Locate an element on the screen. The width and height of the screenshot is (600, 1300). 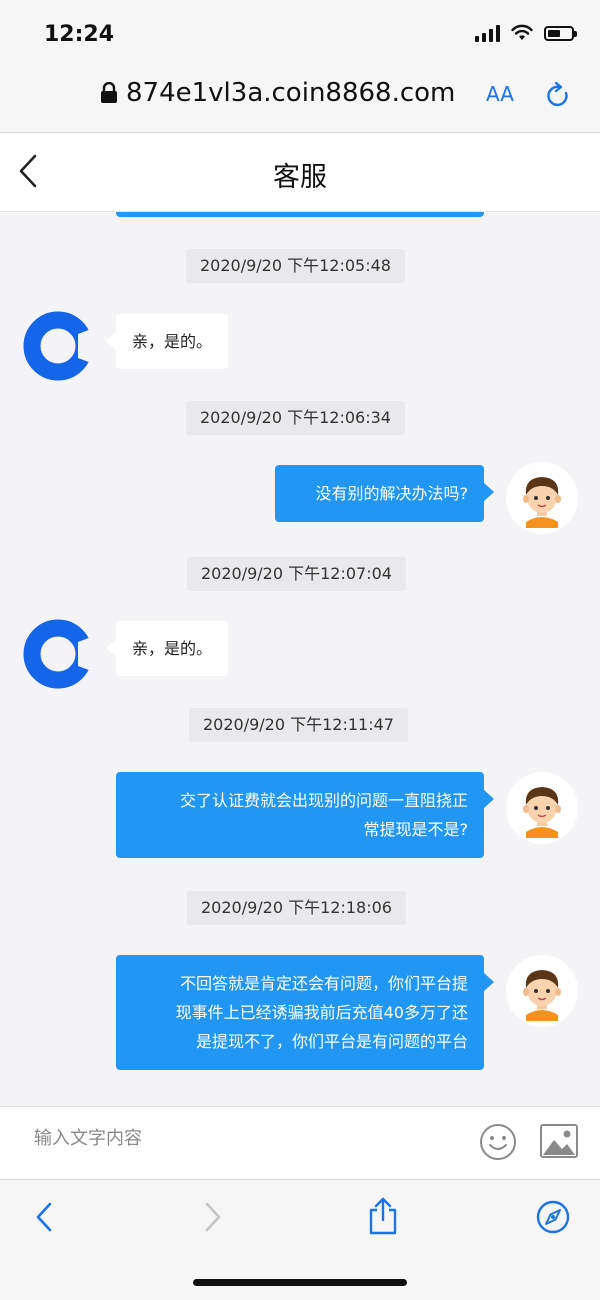
browser-toolbar is located at coordinates (300, 1239).